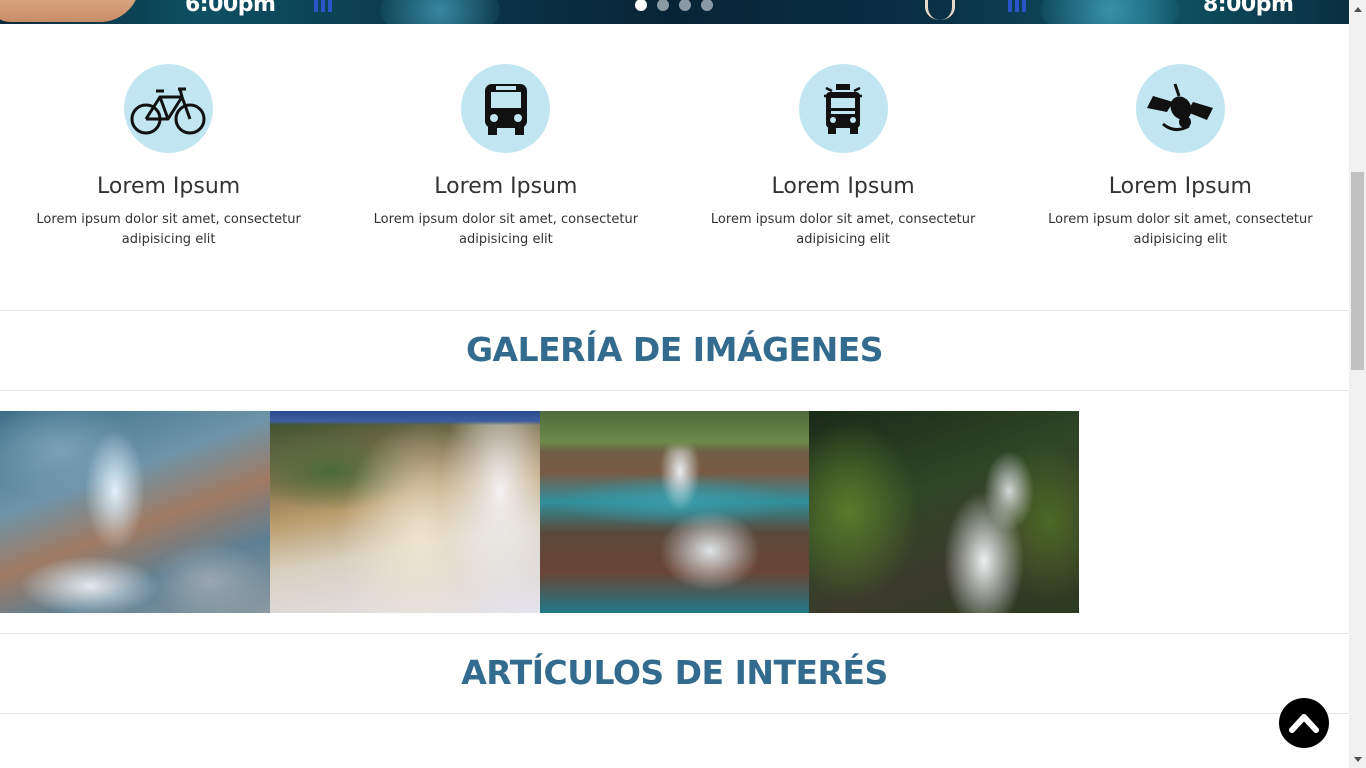 The image size is (1366, 768). What do you see at coordinates (230, 8) in the screenshot?
I see `hero-time-left: 6:00pm` at bounding box center [230, 8].